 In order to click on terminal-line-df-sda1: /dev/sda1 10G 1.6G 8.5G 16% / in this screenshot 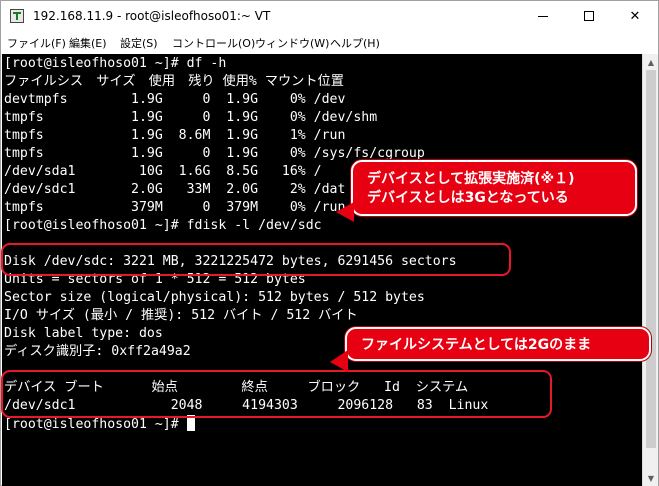, I will do `click(163, 171)`.